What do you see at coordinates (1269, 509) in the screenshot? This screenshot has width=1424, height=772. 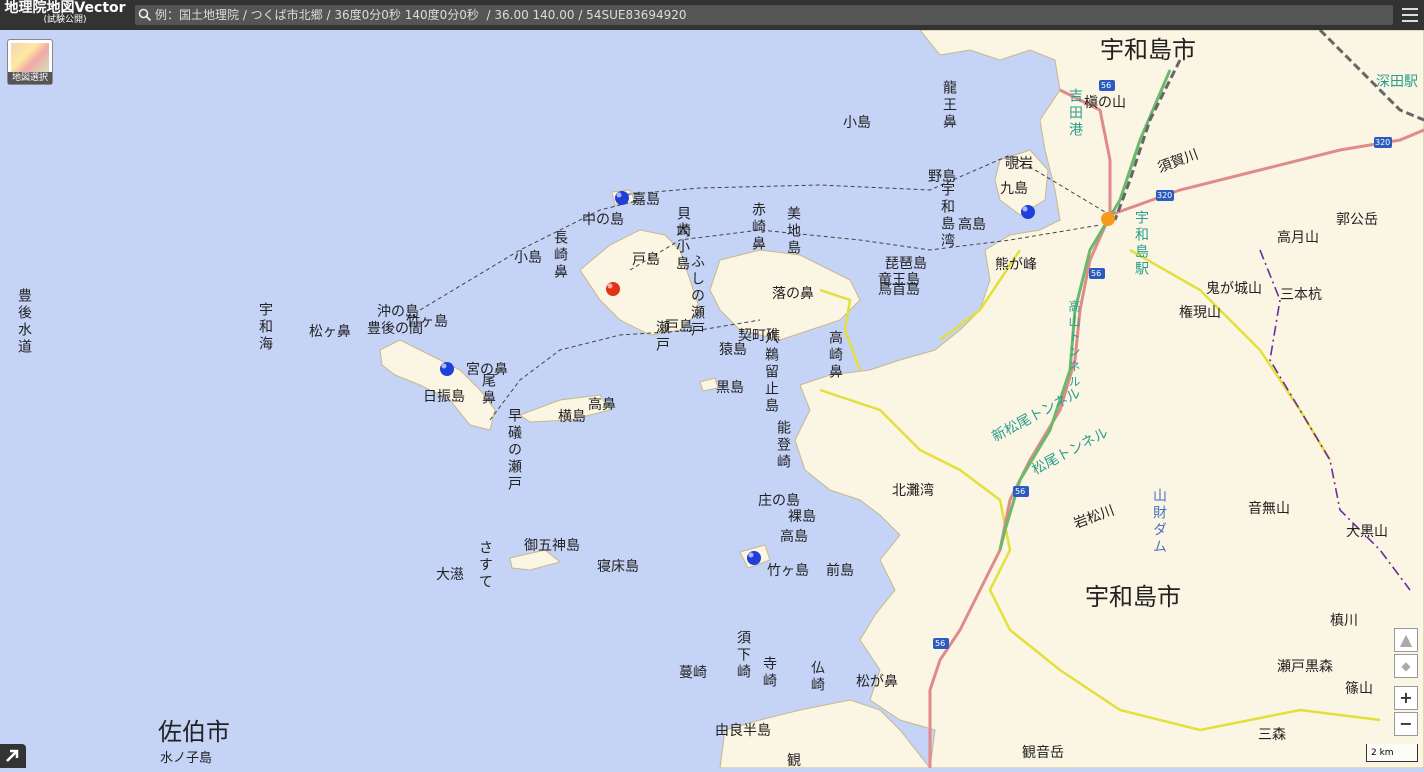 I see `mountain-label: 音無山` at bounding box center [1269, 509].